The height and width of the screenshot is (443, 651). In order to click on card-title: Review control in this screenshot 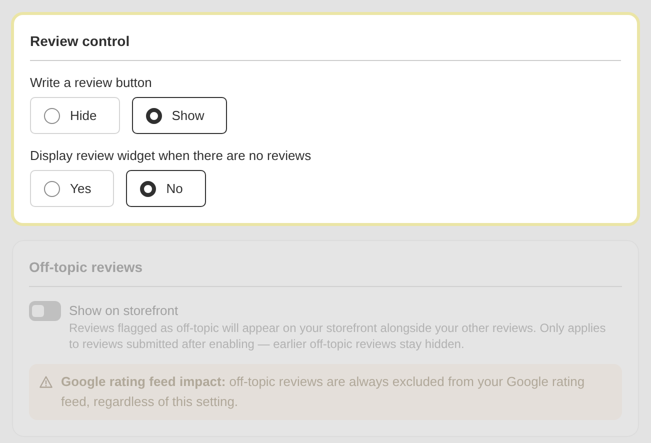, I will do `click(80, 41)`.